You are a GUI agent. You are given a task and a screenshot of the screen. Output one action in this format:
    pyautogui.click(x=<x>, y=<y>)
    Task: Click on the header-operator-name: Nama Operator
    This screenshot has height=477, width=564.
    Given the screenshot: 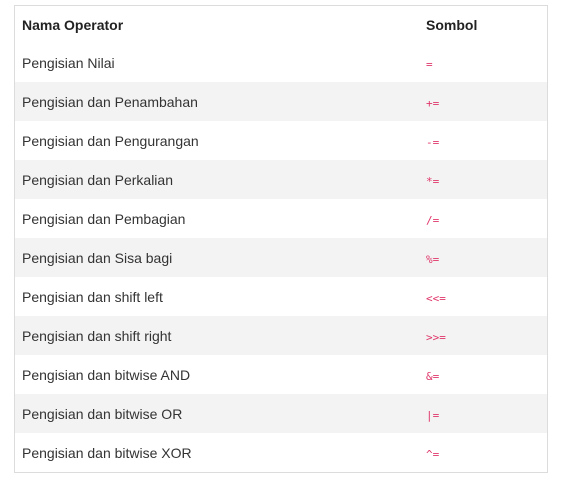 What is the action you would take?
    pyautogui.click(x=73, y=24)
    